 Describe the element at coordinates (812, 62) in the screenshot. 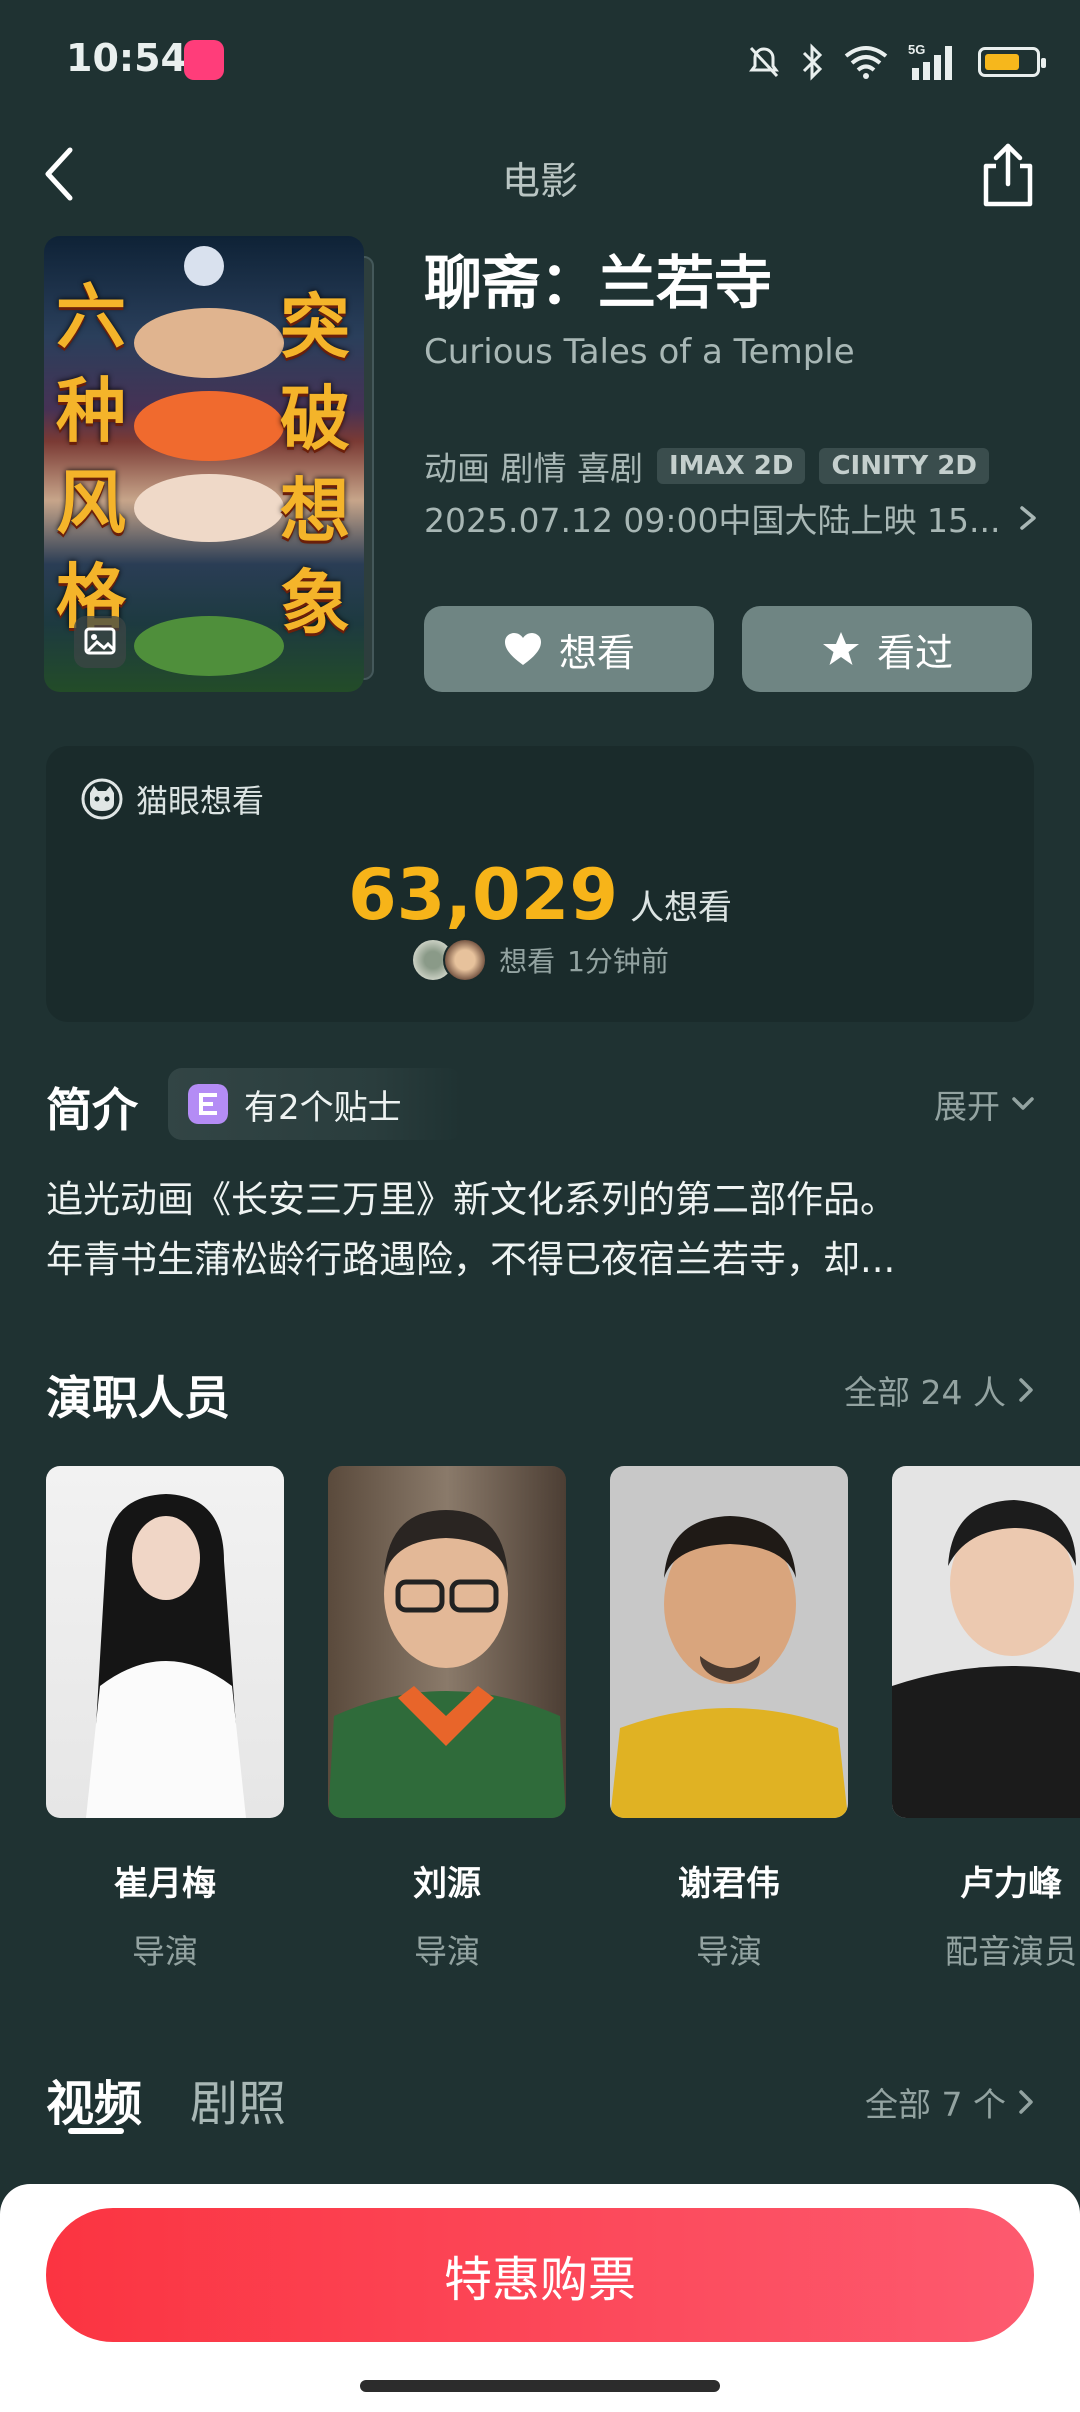

I see `bluetooth-icon` at that location.